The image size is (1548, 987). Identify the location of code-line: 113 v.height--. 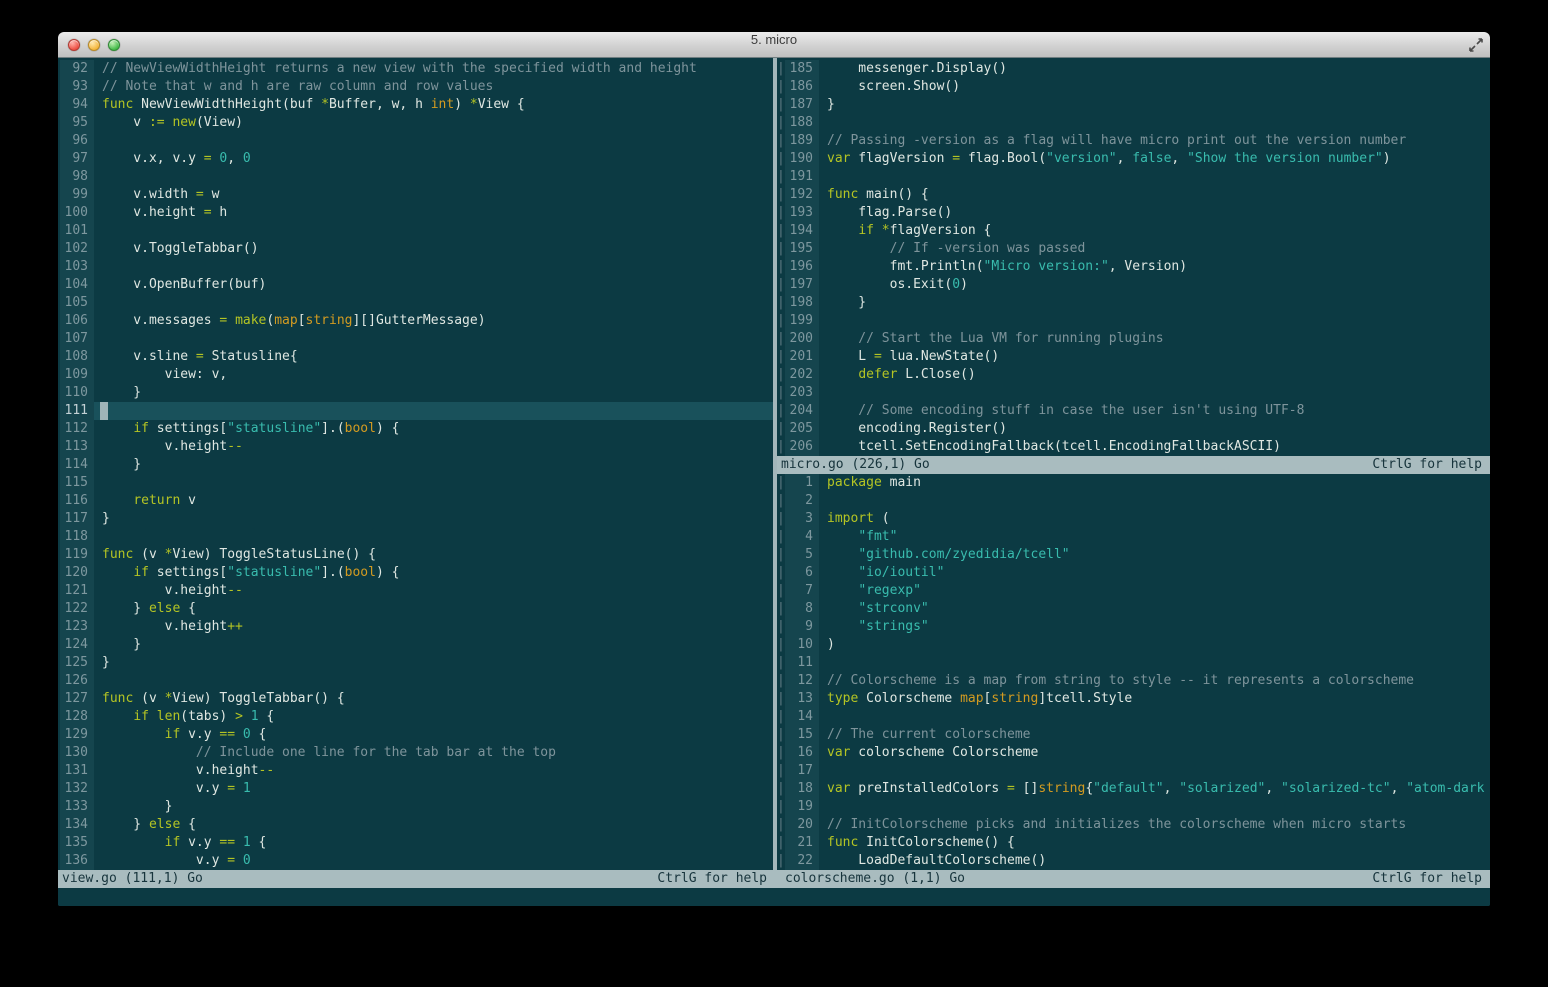
(416, 447).